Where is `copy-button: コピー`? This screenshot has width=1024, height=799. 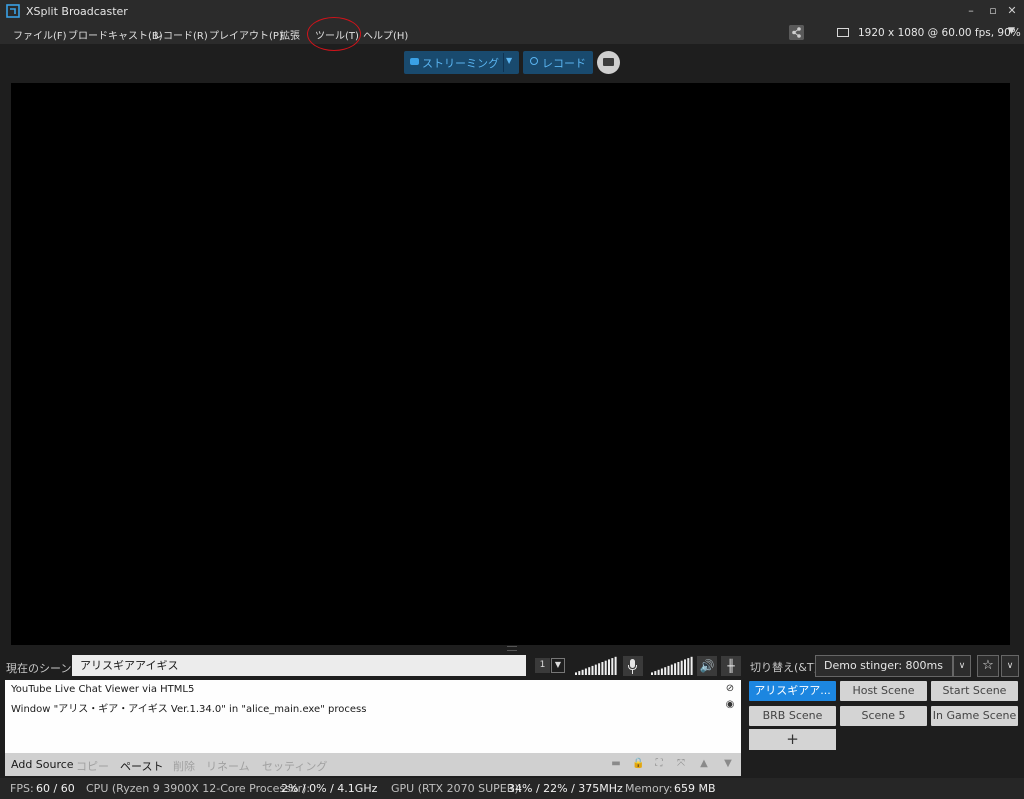
copy-button: コピー is located at coordinates (92, 766).